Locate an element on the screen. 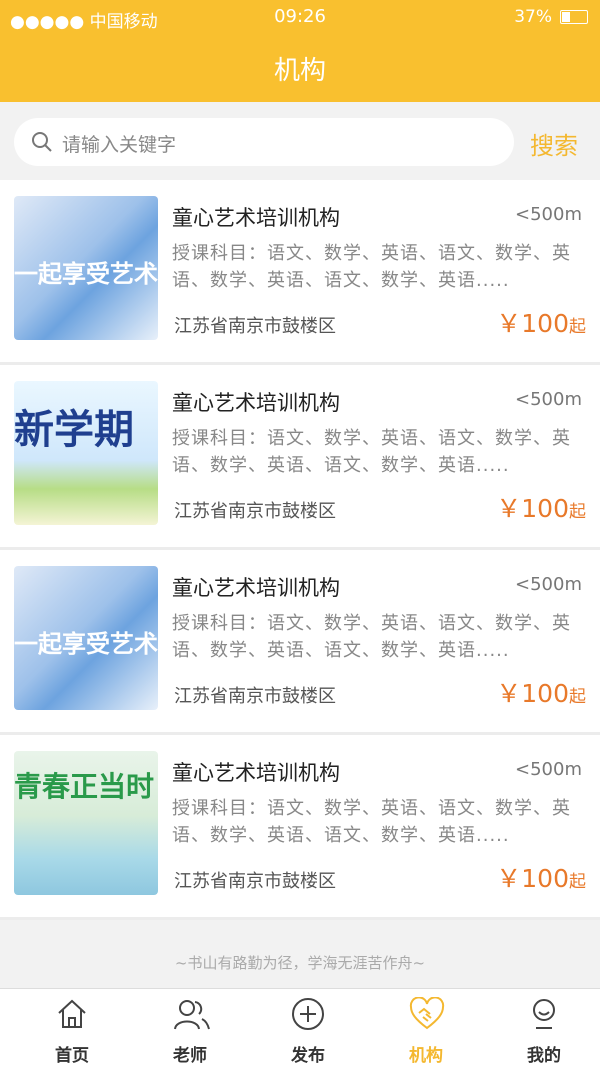  institution-icon is located at coordinates (427, 1013).